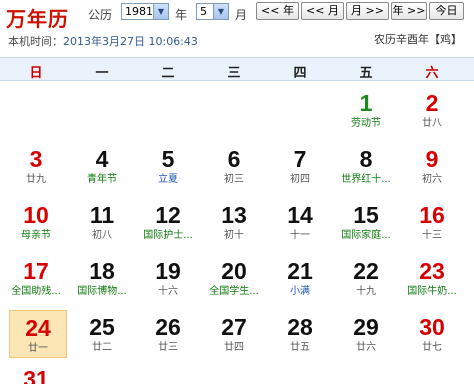 The width and height of the screenshot is (474, 384). Describe the element at coordinates (168, 327) in the screenshot. I see `day-number: 26` at that location.